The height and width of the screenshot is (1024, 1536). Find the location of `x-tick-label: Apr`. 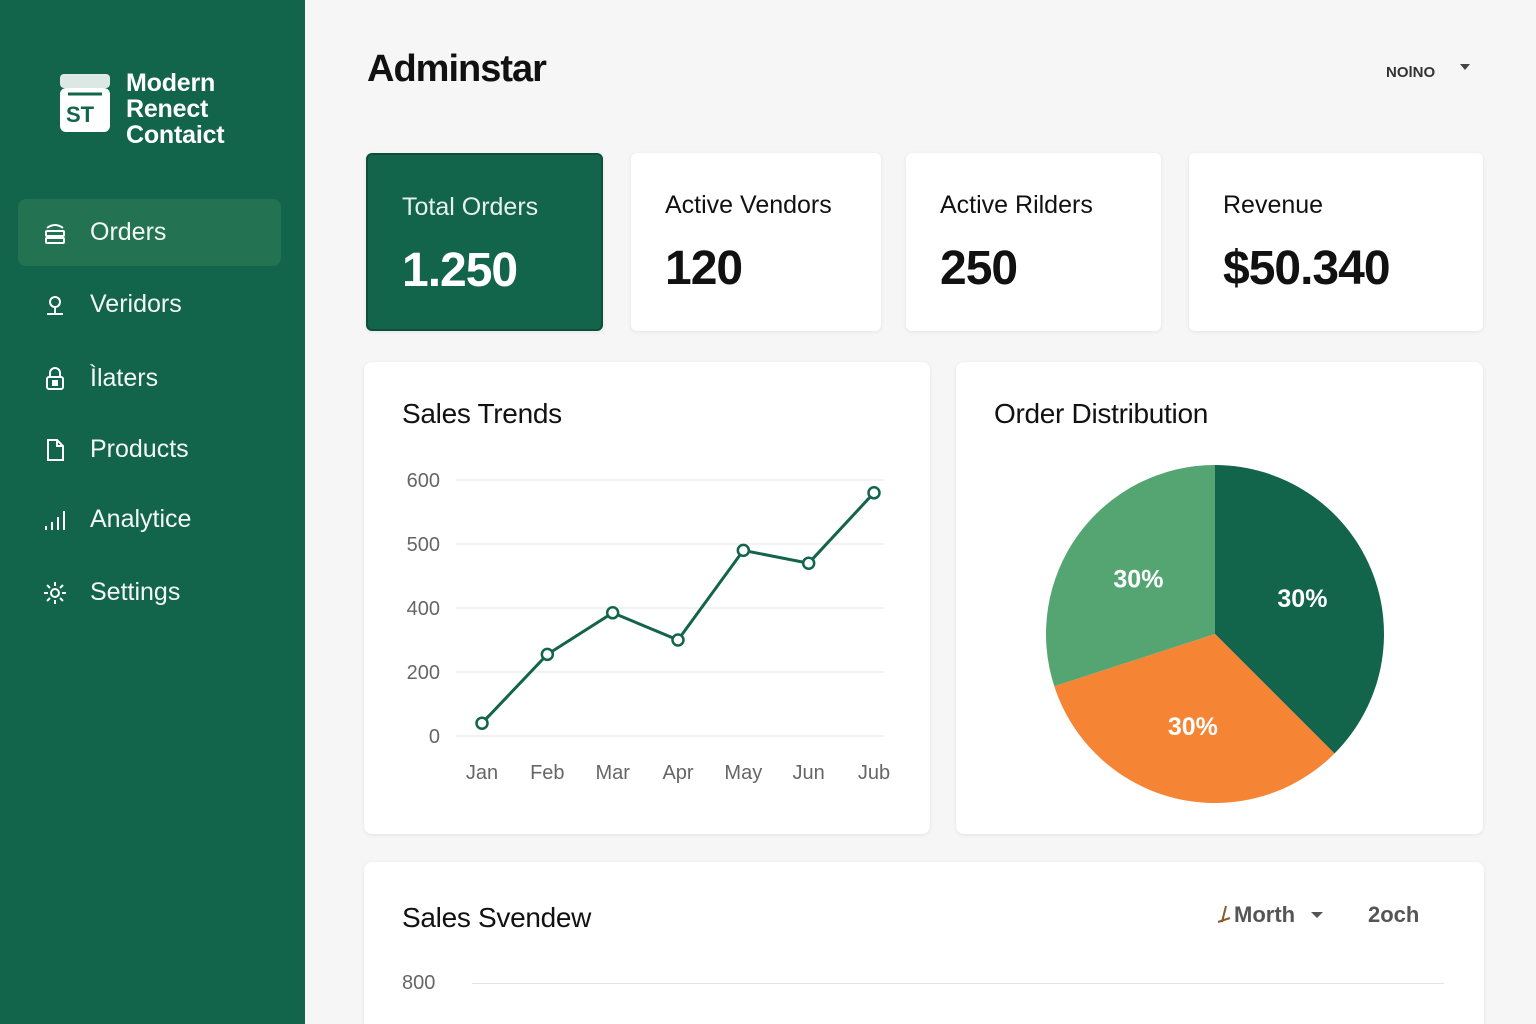

x-tick-label: Apr is located at coordinates (677, 773).